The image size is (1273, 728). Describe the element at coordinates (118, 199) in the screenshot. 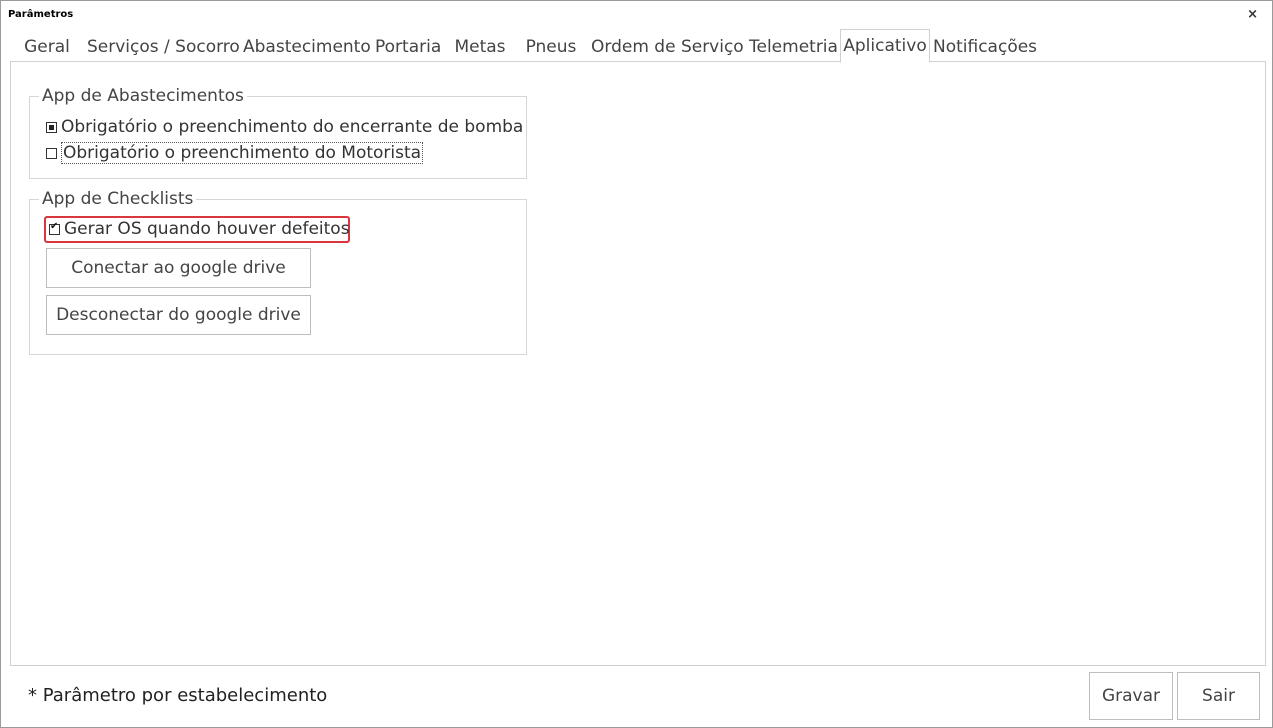

I see `app-checklists-legend: App de Checklists` at that location.